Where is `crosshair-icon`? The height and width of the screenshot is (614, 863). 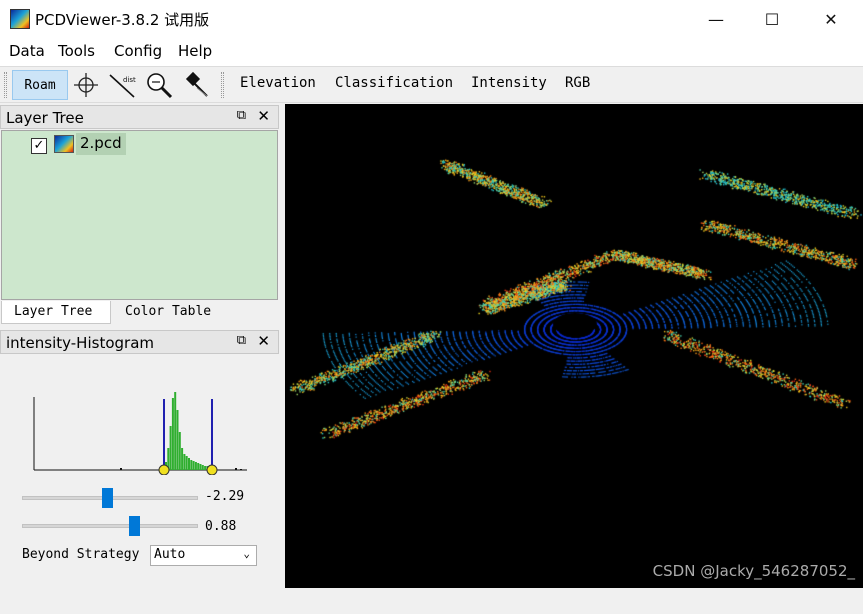
crosshair-icon is located at coordinates (86, 85).